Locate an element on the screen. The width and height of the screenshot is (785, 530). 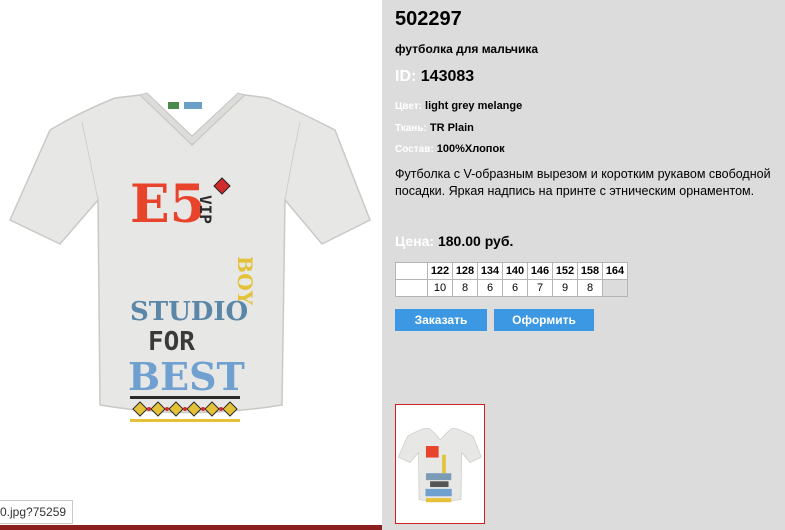
product-article: 502297 is located at coordinates (428, 19).